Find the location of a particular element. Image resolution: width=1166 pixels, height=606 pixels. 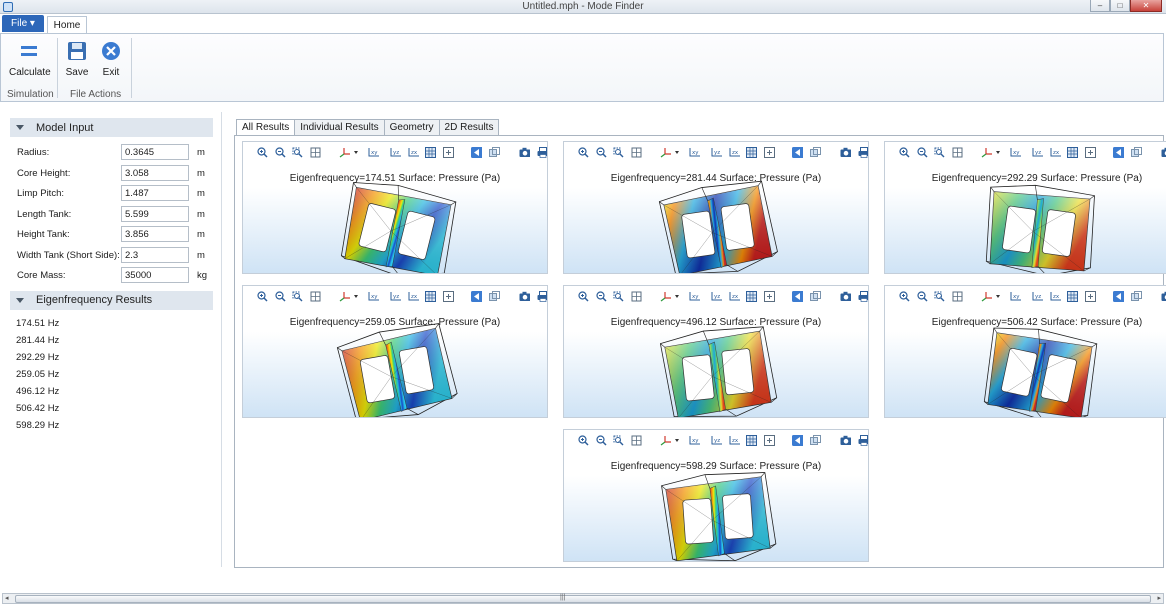

exit-button: Exit is located at coordinates (111, 59).